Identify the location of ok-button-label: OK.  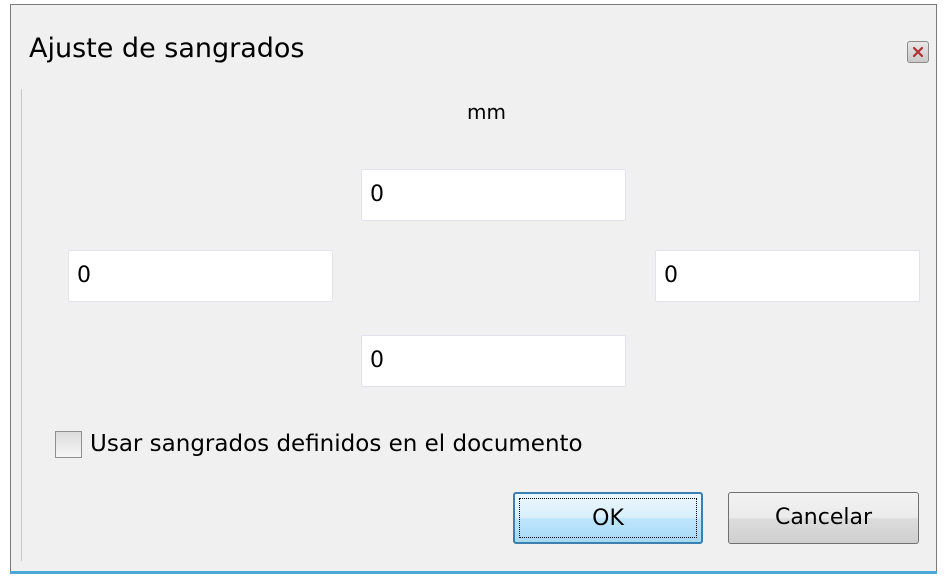
(608, 518).